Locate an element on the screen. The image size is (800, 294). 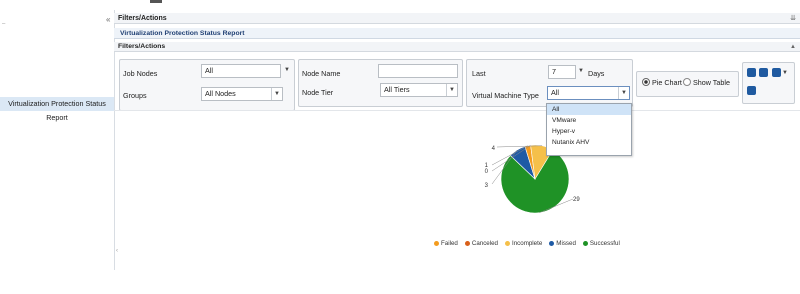
vm-type-label: Virtual Machine Type is located at coordinates (505, 95).